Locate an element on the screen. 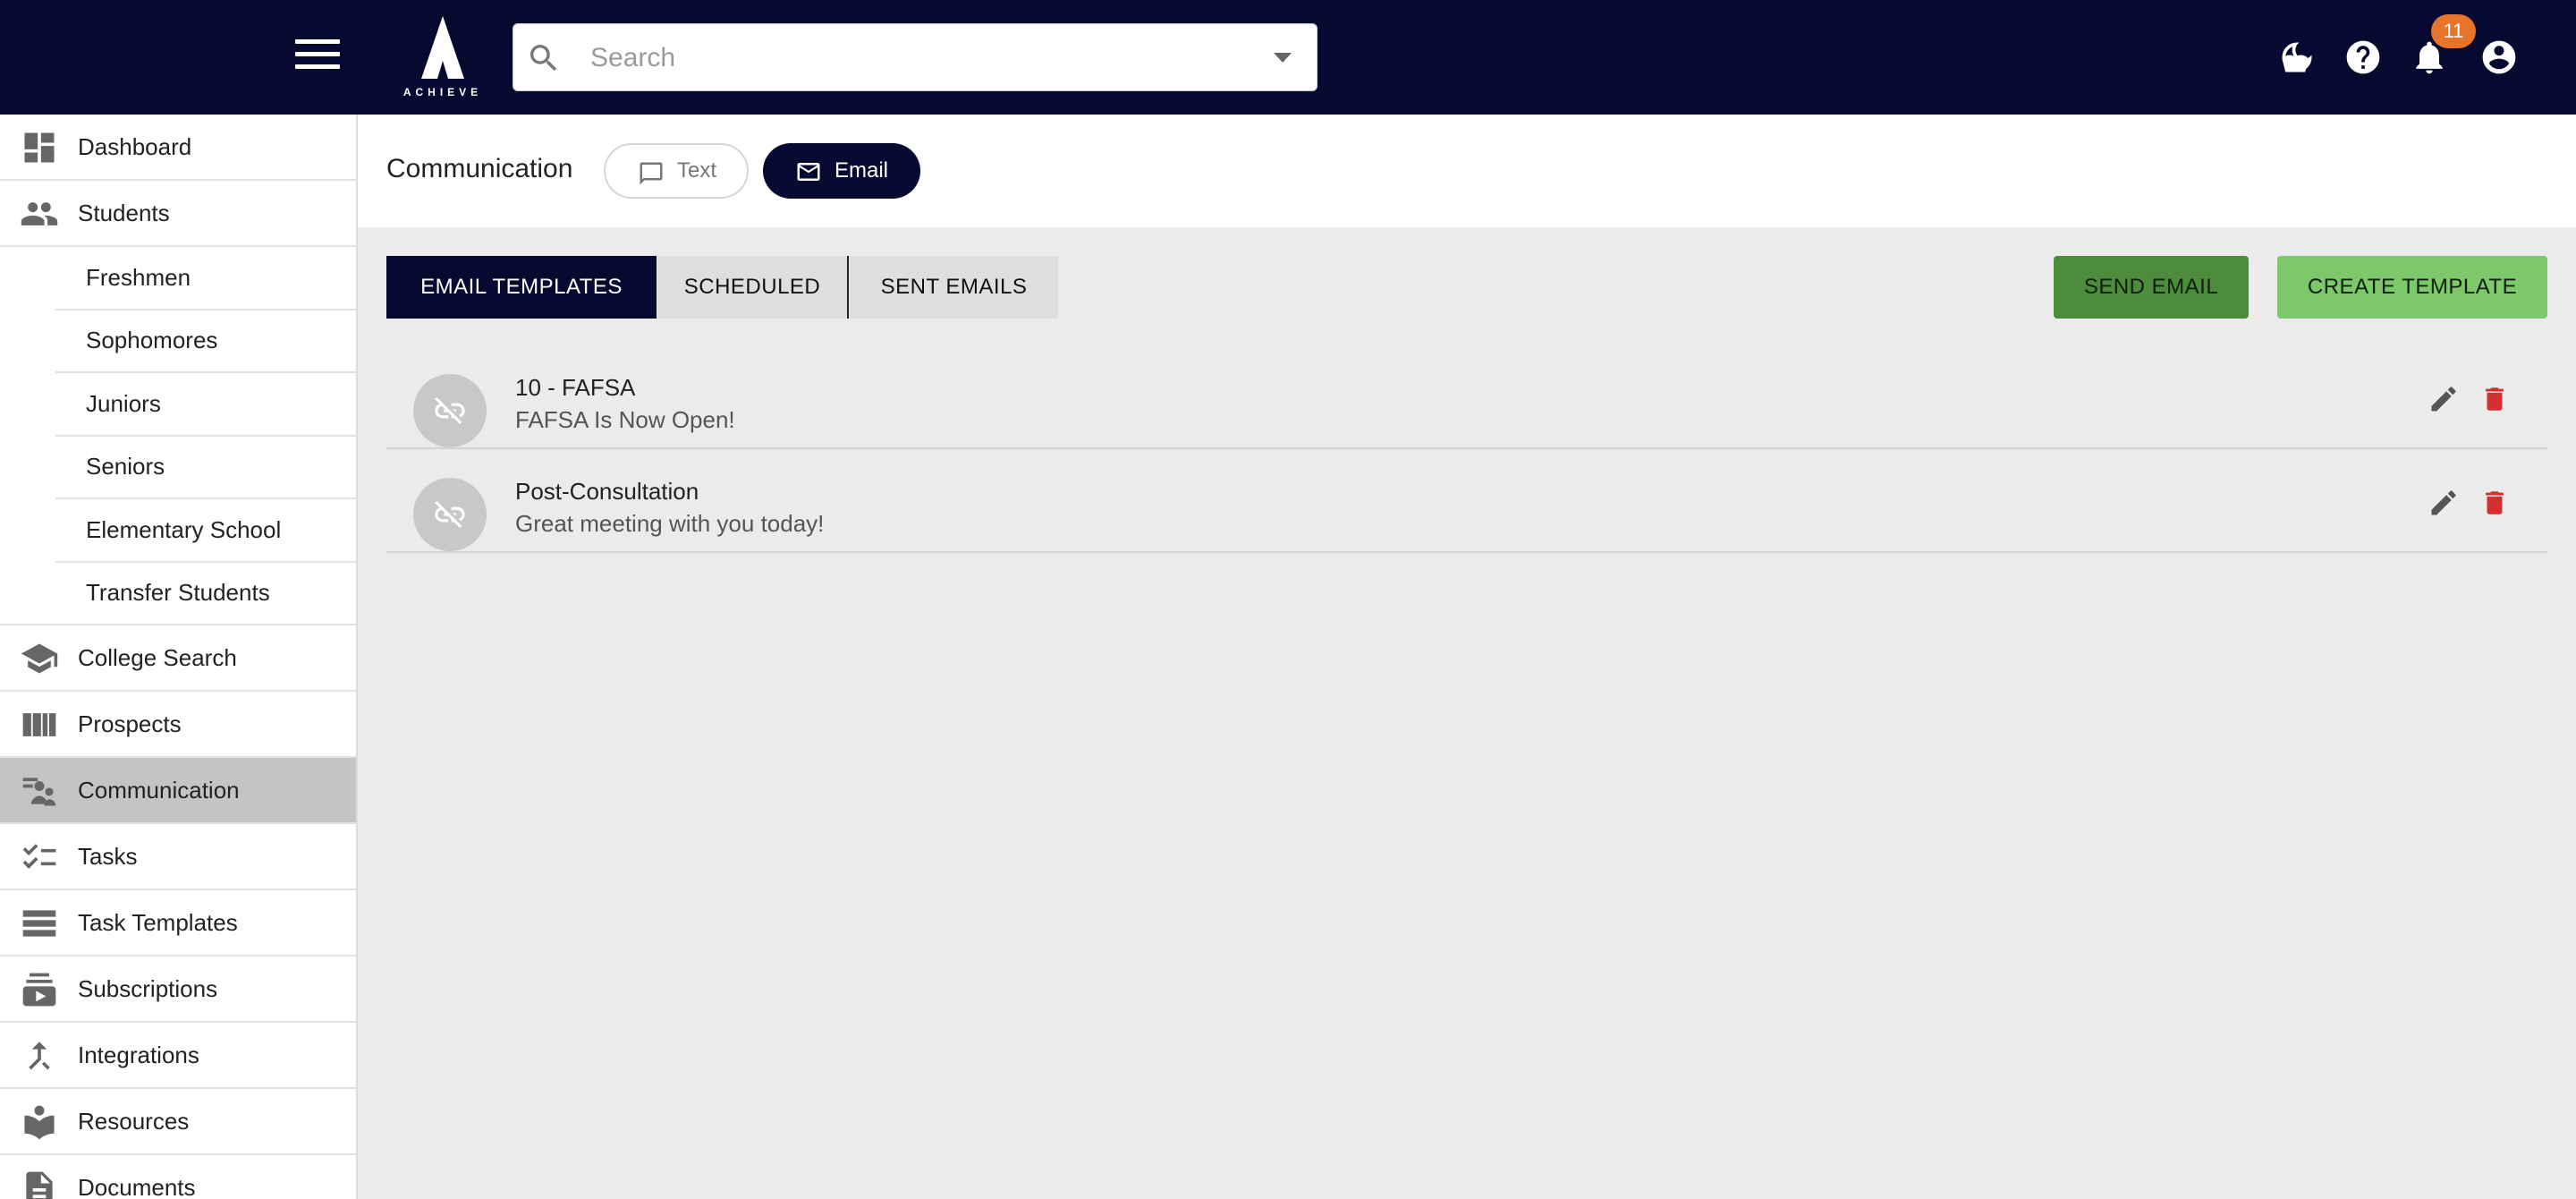 The height and width of the screenshot is (1199, 2576). notification-count-badge: 11 is located at coordinates (2453, 31).